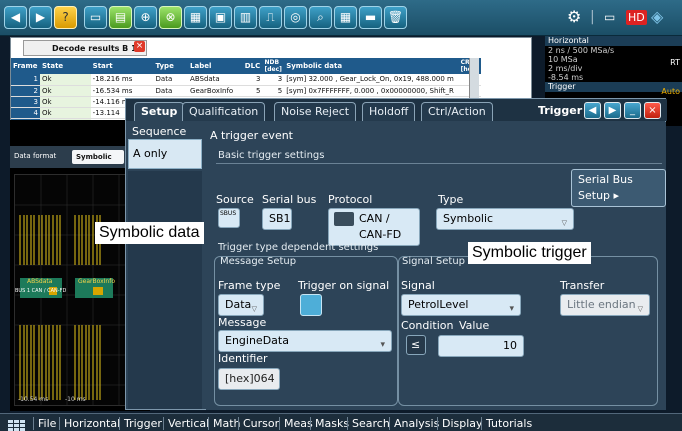 The height and width of the screenshot is (431, 682). Describe the element at coordinates (460, 423) in the screenshot. I see `menu-display: Display` at that location.